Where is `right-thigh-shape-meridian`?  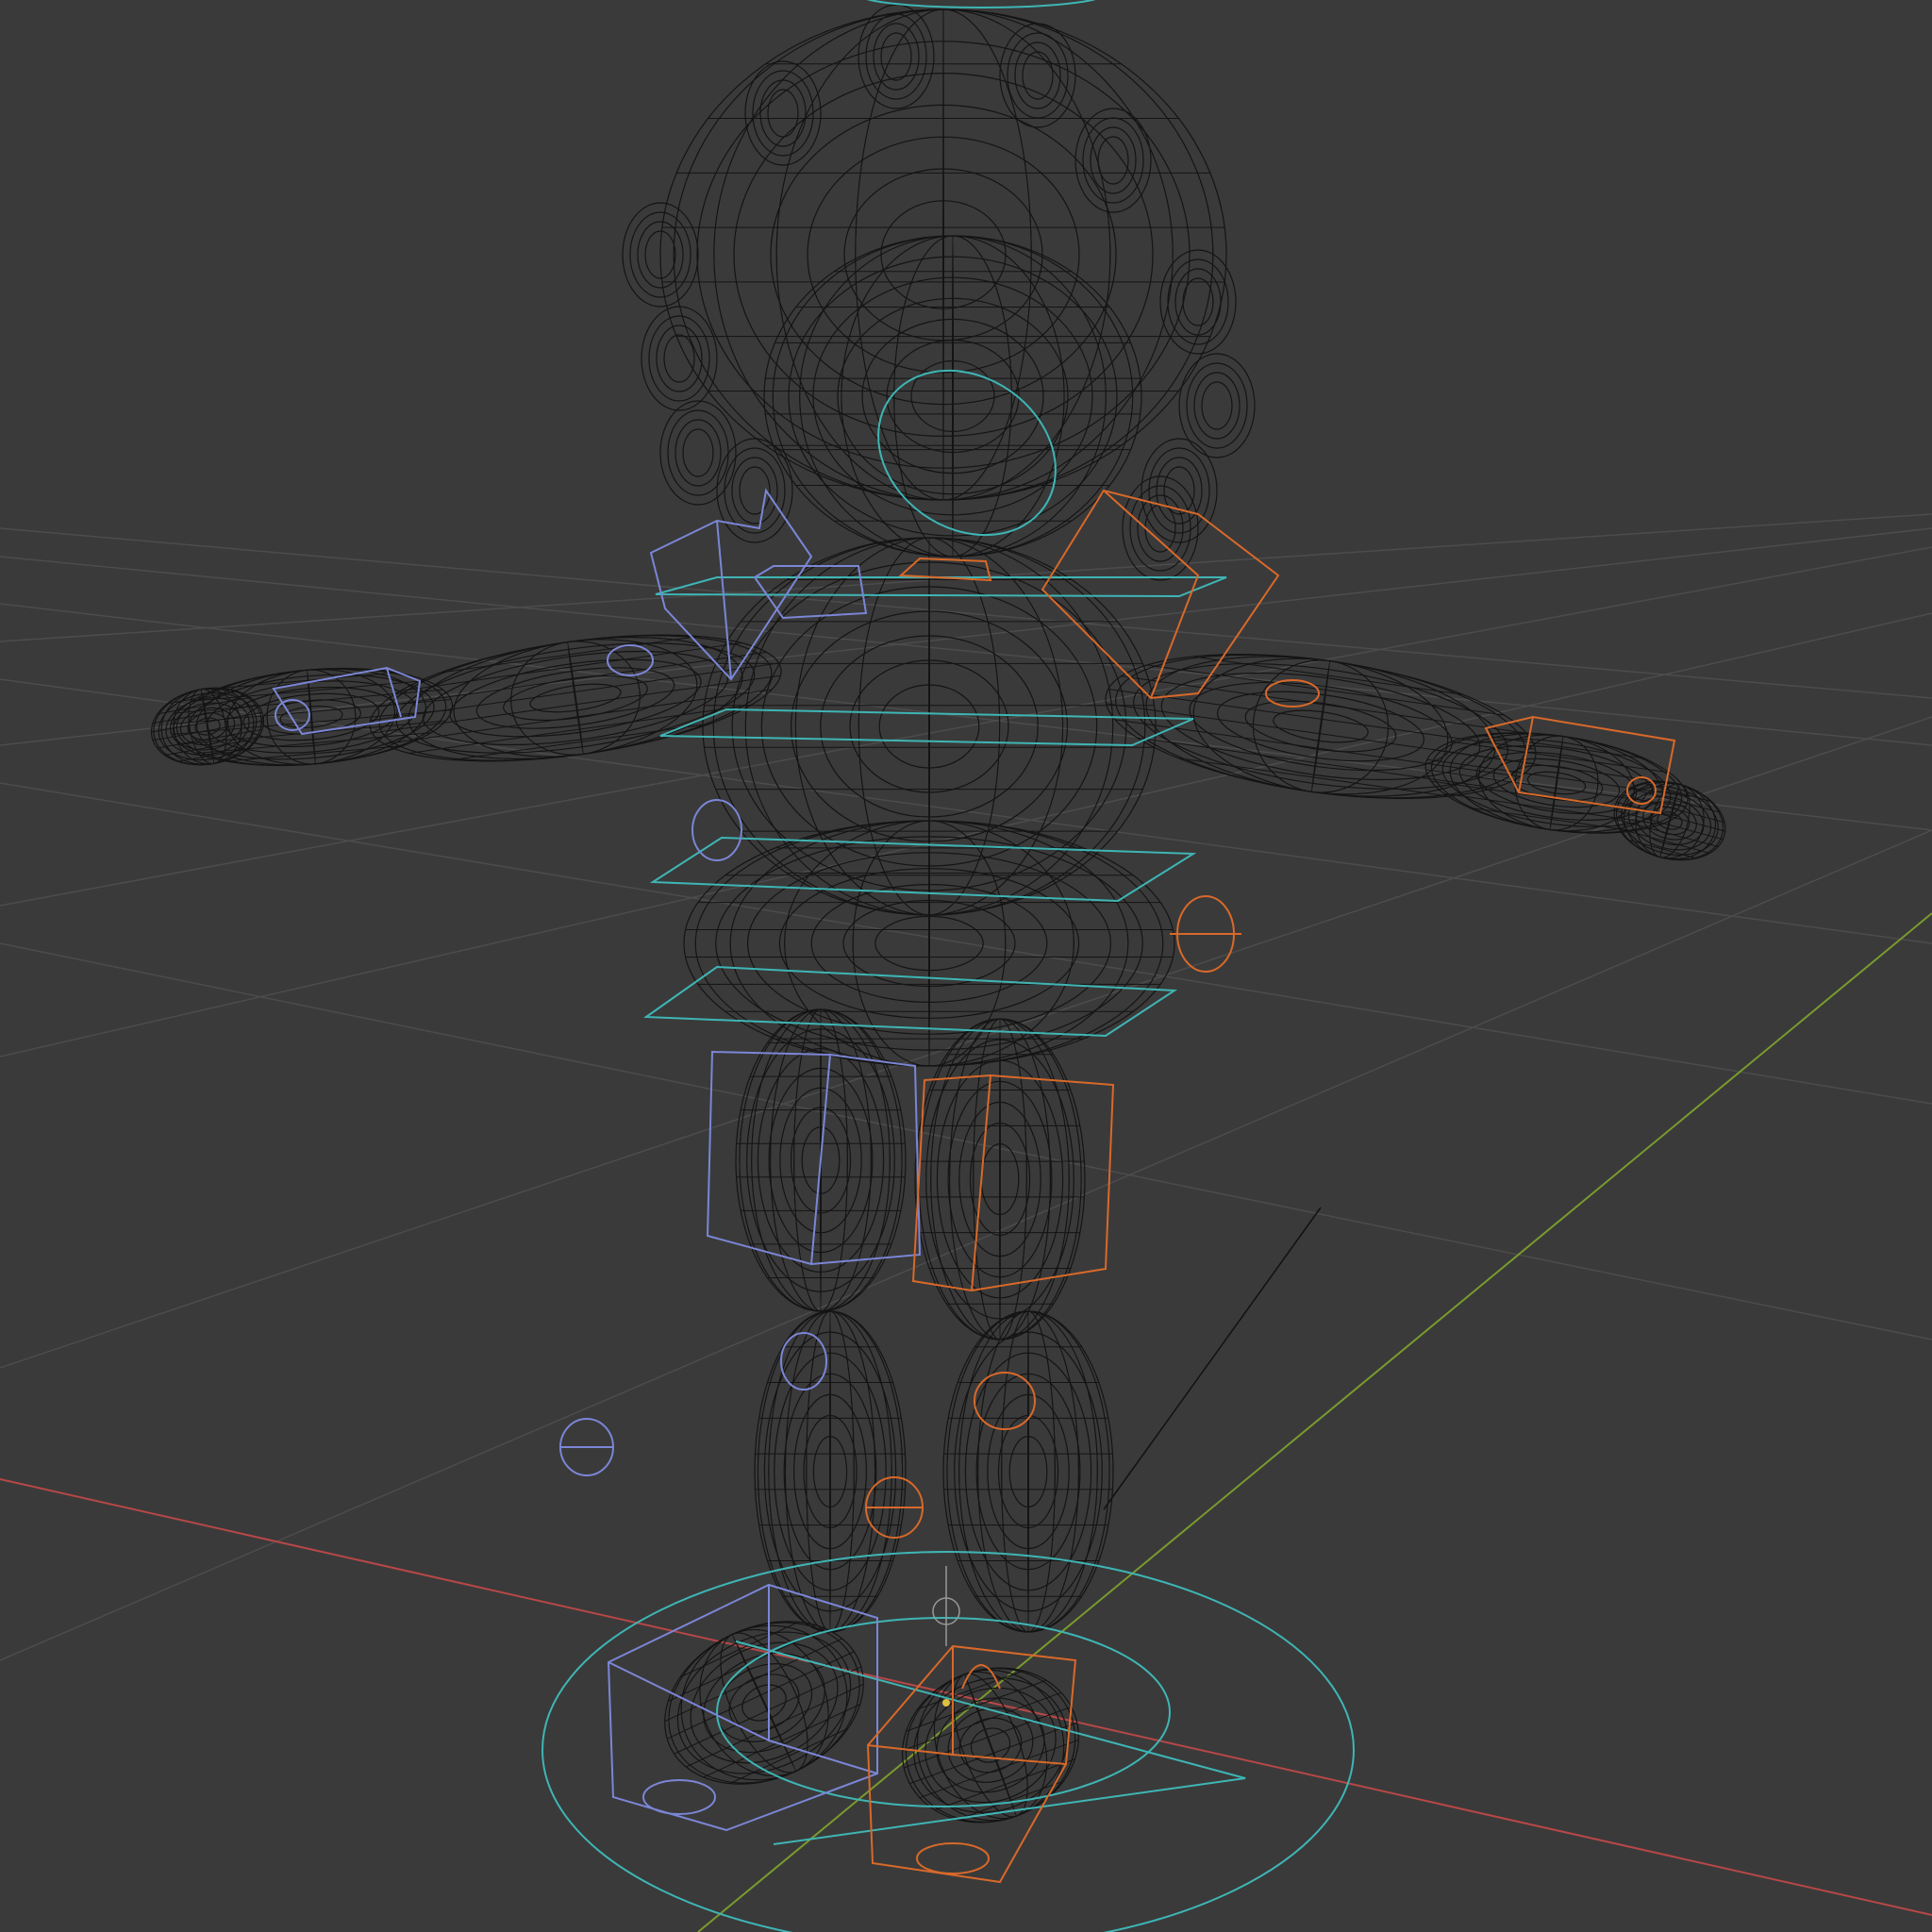 right-thigh-shape-meridian is located at coordinates (1000, 1179).